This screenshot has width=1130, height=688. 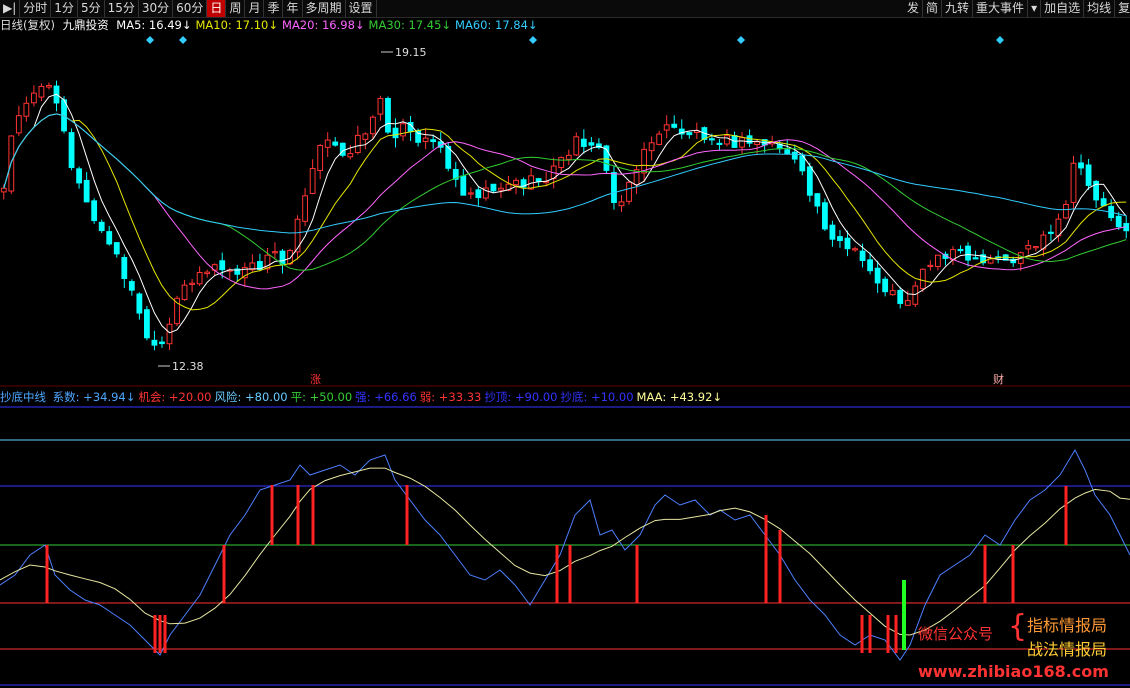 I want to click on watermark-brace: {, so click(x=1018, y=626).